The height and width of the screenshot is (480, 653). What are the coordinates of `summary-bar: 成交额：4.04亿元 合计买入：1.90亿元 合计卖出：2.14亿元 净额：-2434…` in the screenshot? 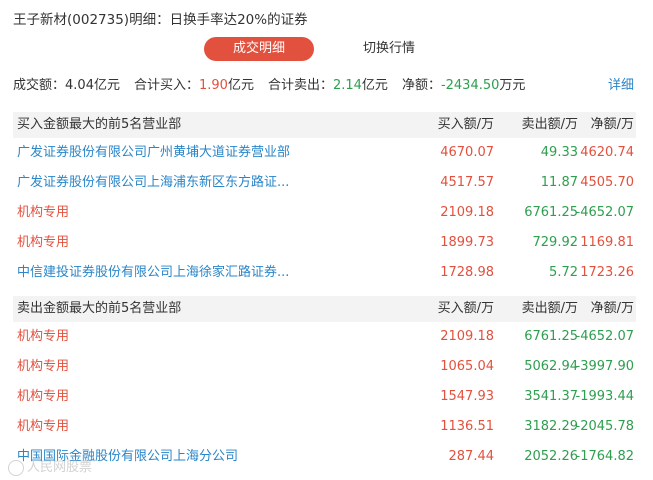 It's located at (269, 86).